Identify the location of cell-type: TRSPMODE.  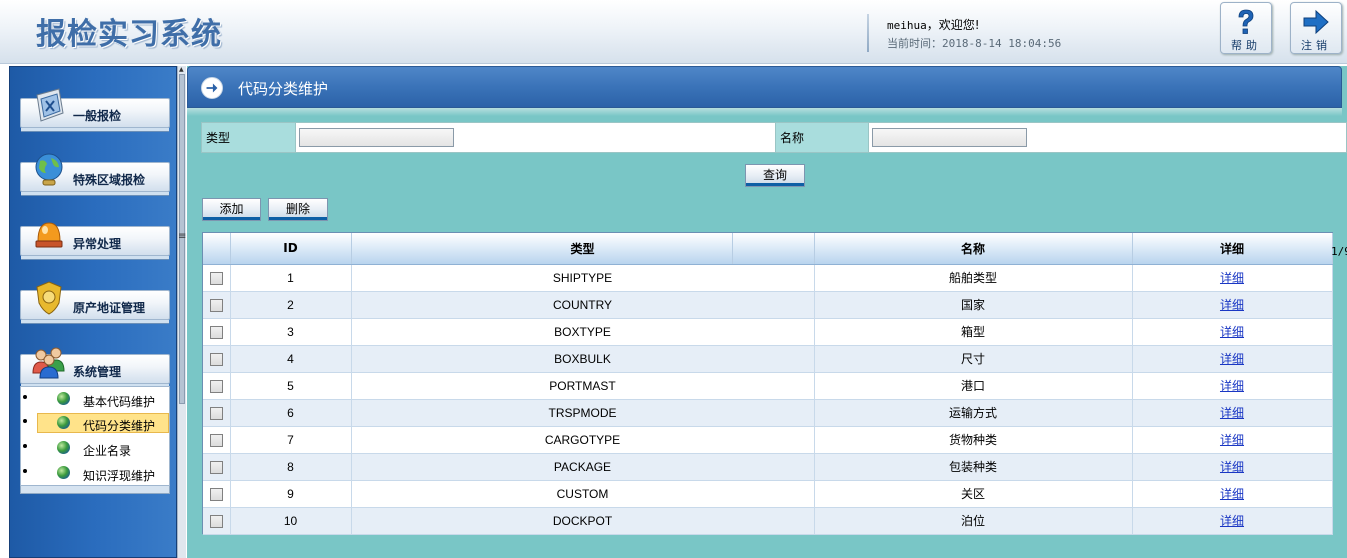
(583, 413).